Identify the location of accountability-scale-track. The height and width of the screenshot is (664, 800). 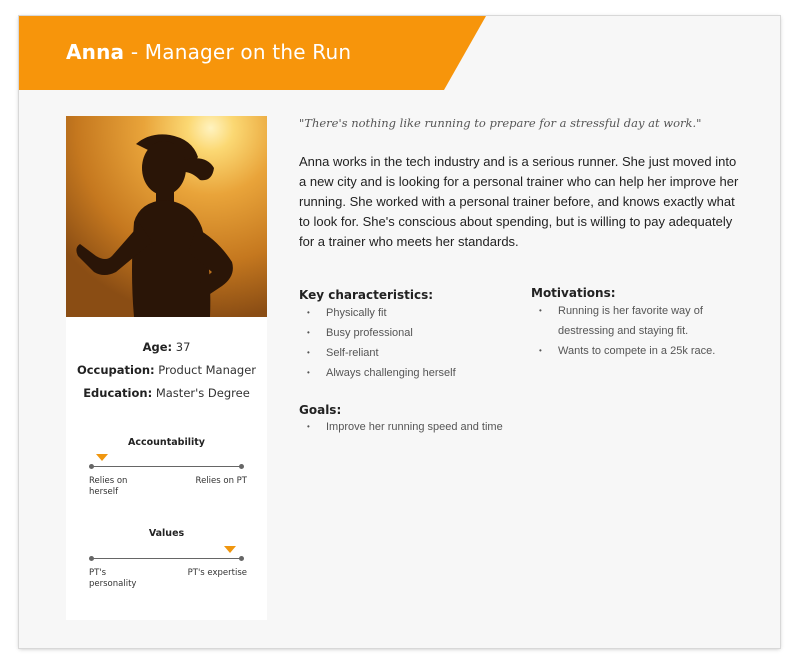
(166, 466).